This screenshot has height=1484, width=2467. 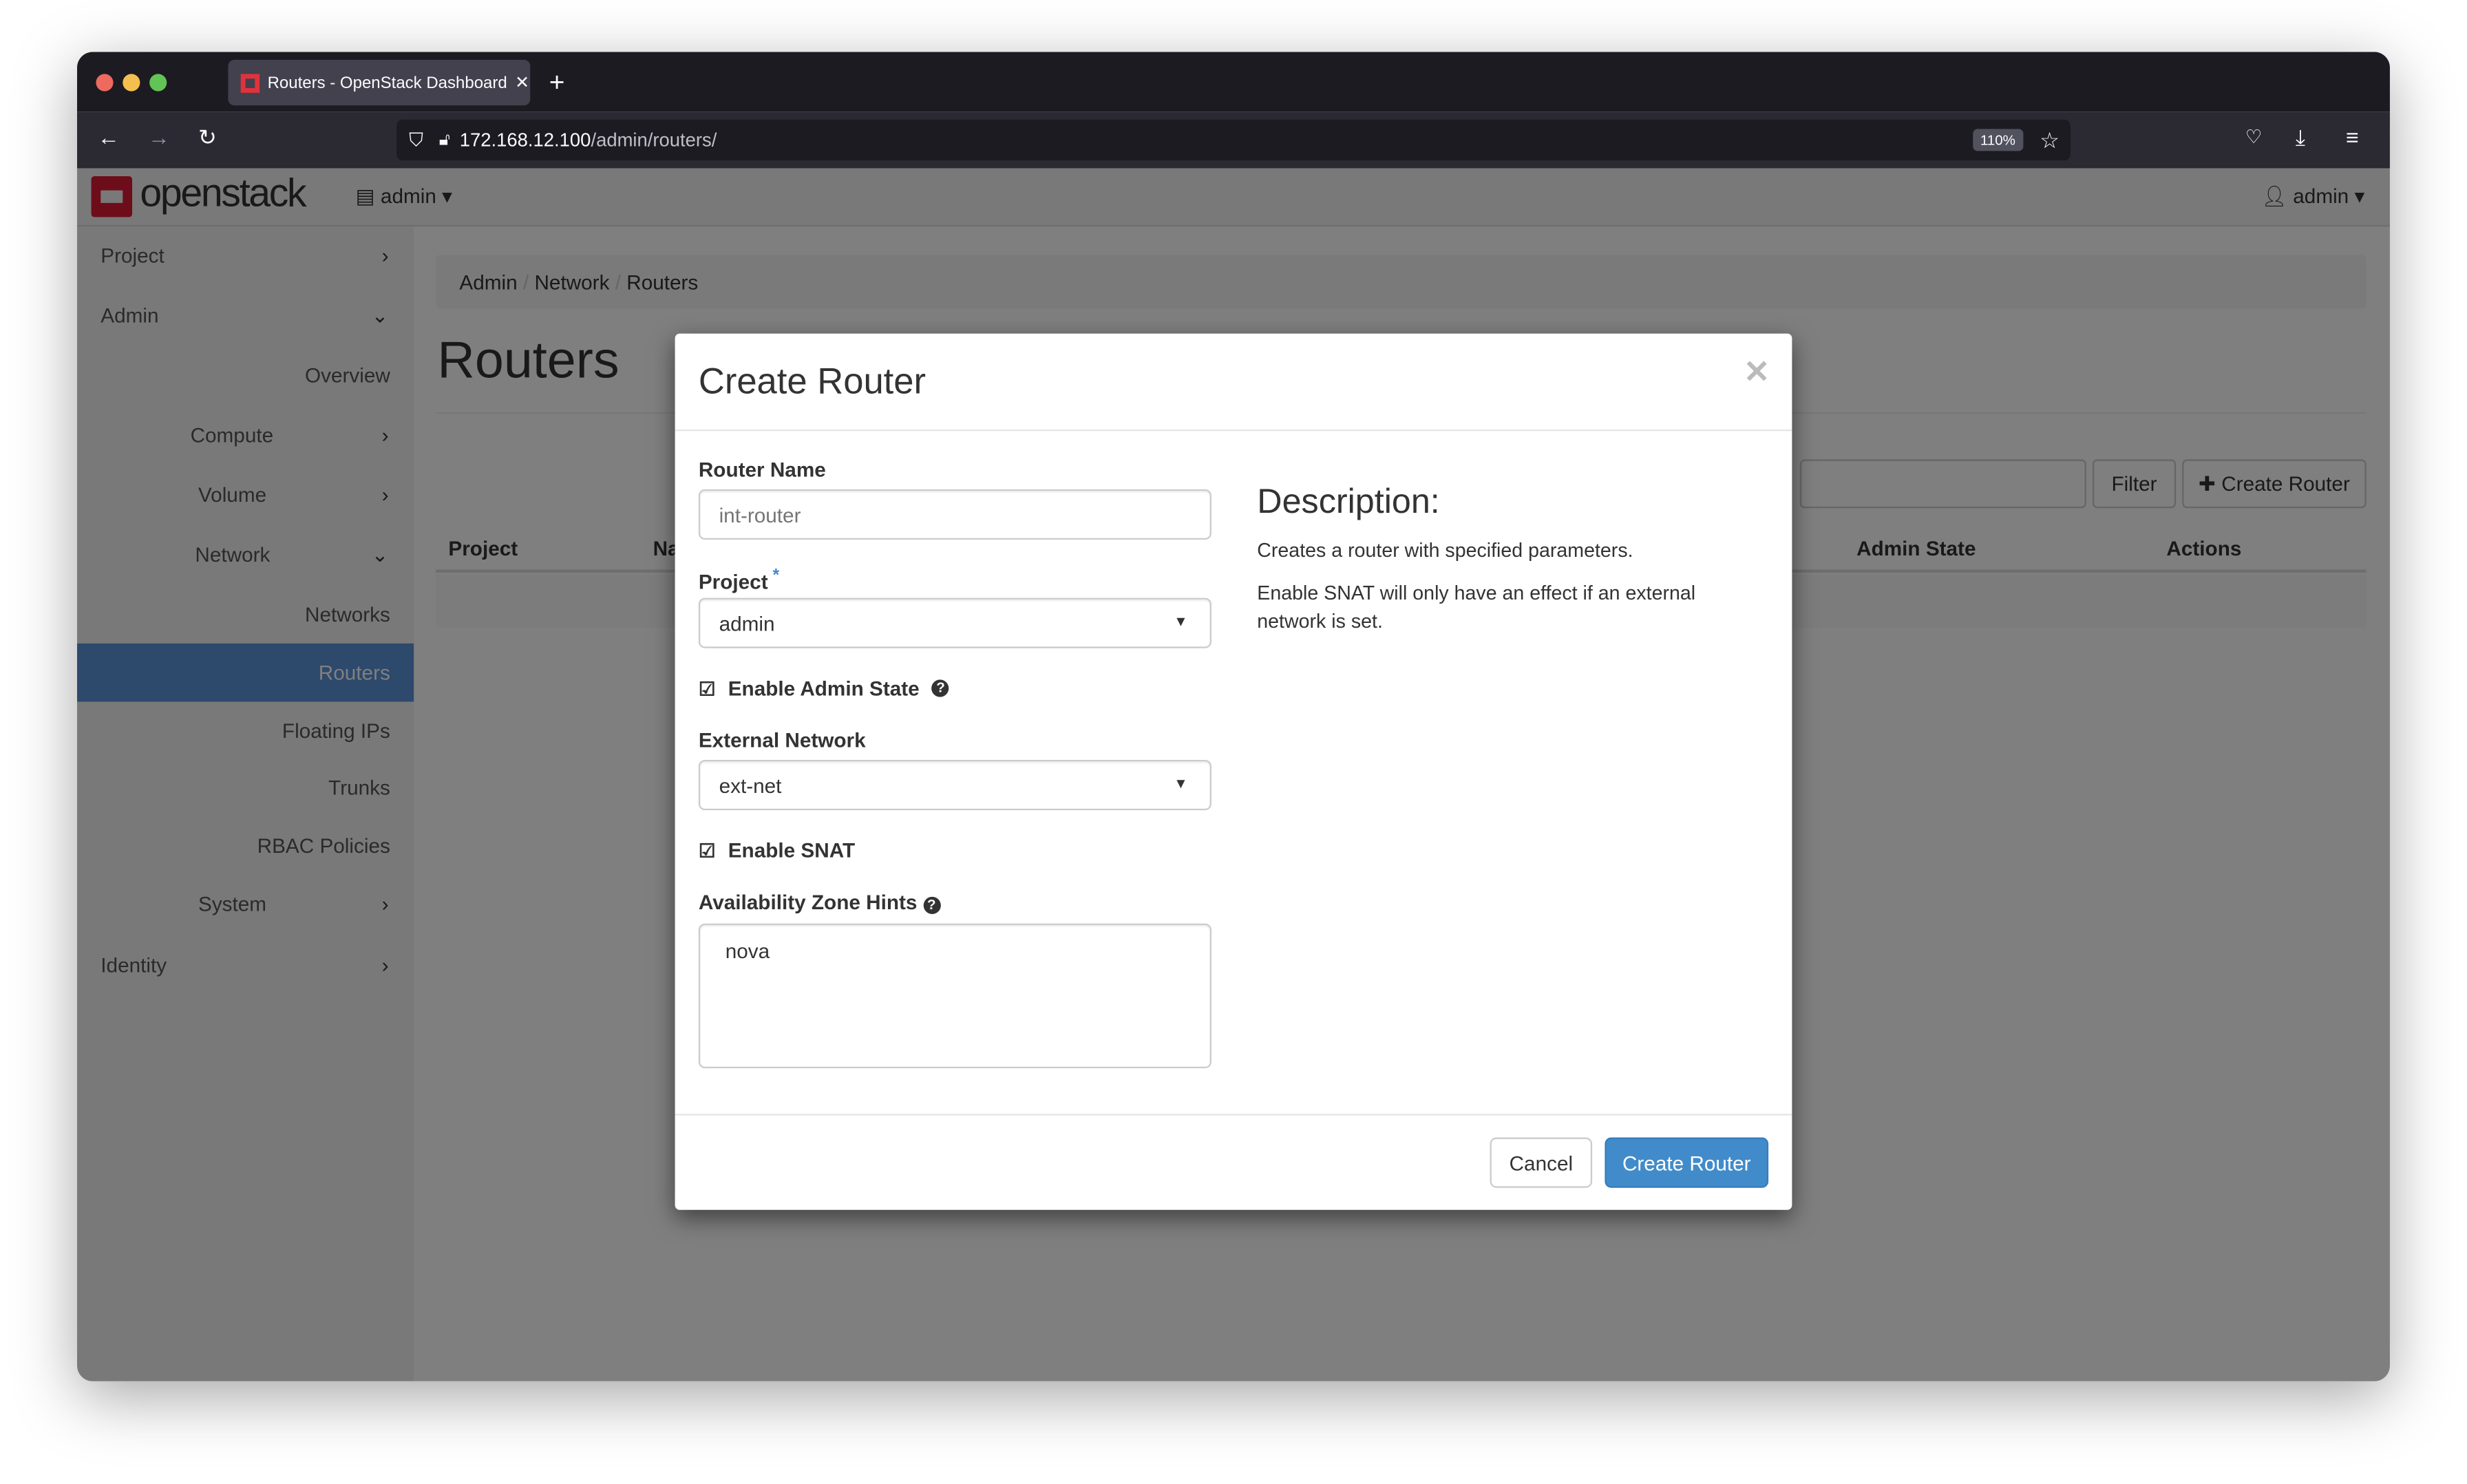 What do you see at coordinates (445, 139) in the screenshot?
I see `insecure-lock-icon: 🔓︎` at bounding box center [445, 139].